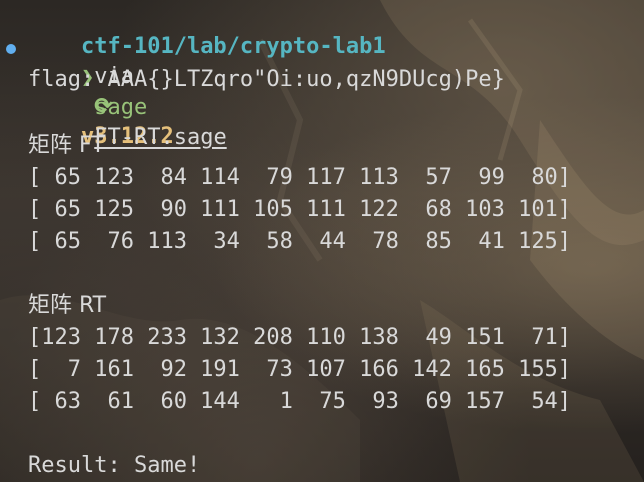 This screenshot has height=482, width=644. Describe the element at coordinates (300, 241) in the screenshot. I see `matrix-ft-row: [ 65 76 113 34 58 44 78 85 41 125]` at that location.